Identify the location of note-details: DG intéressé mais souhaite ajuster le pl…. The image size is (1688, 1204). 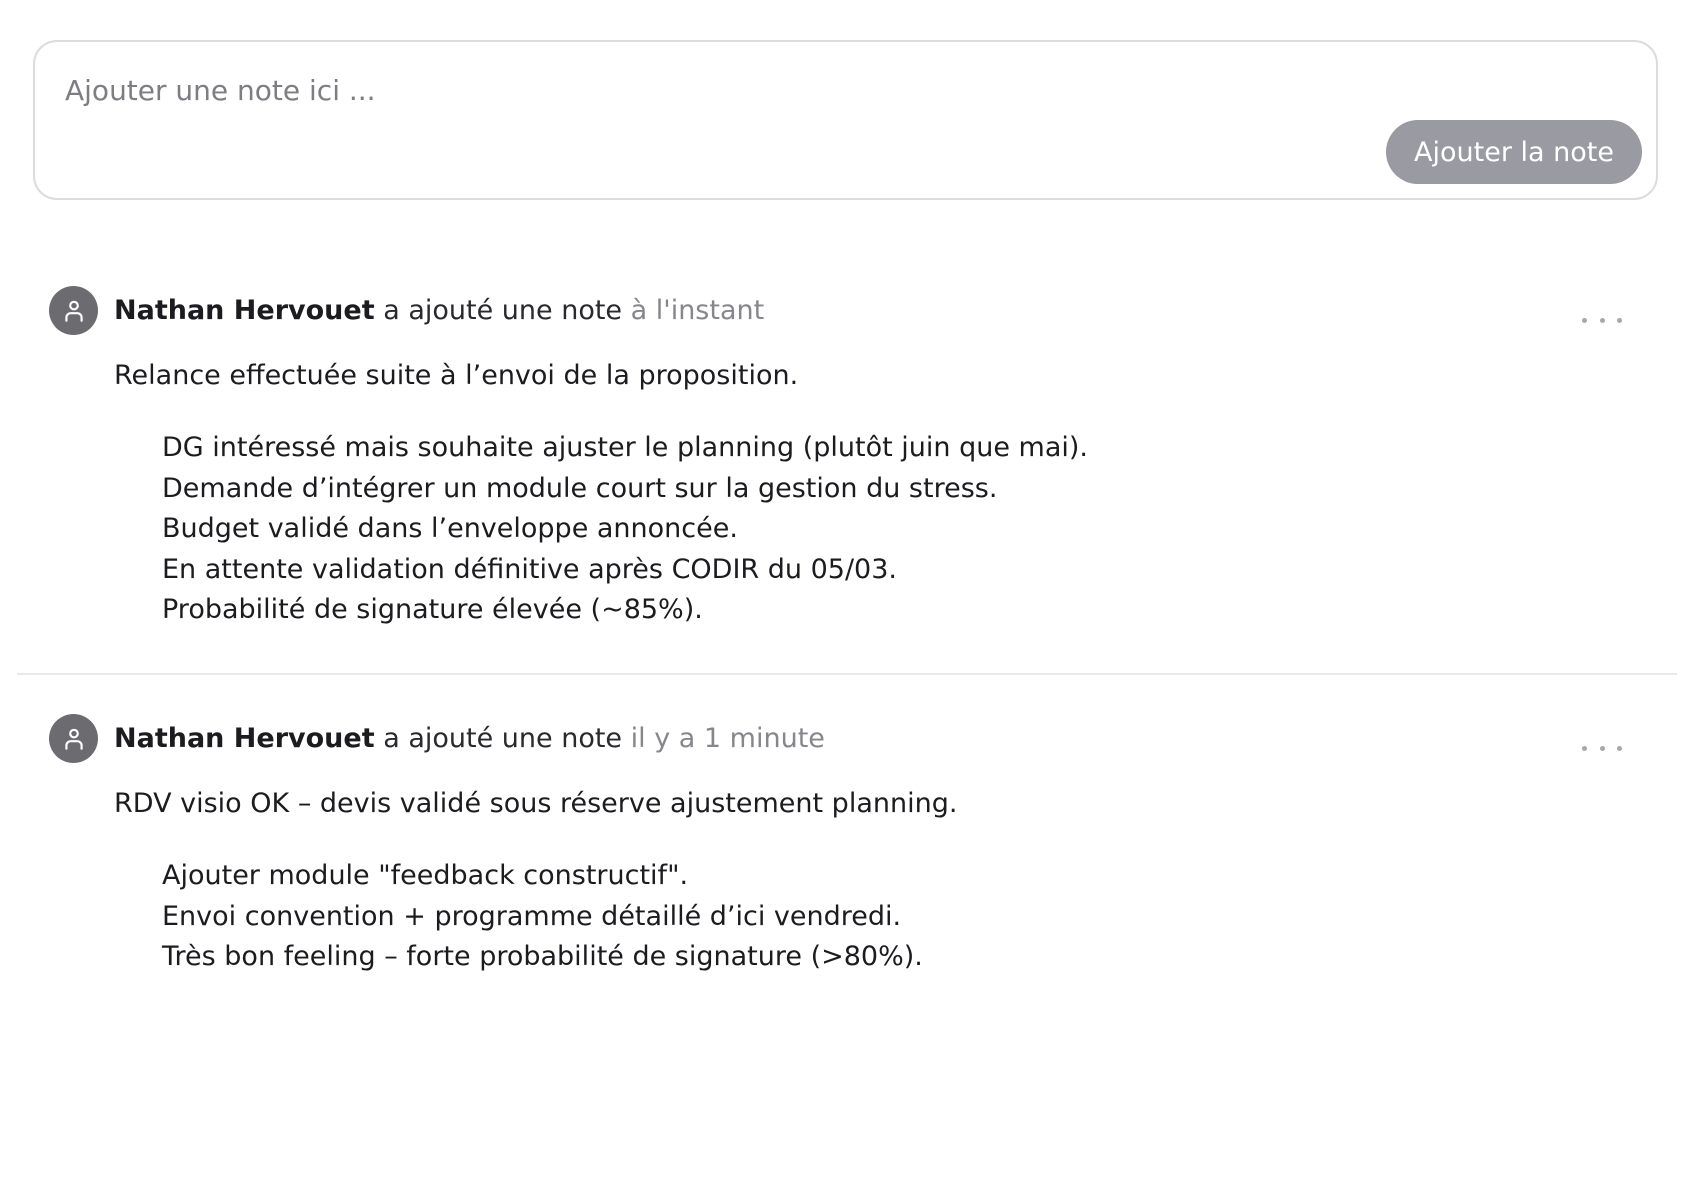
(814, 529).